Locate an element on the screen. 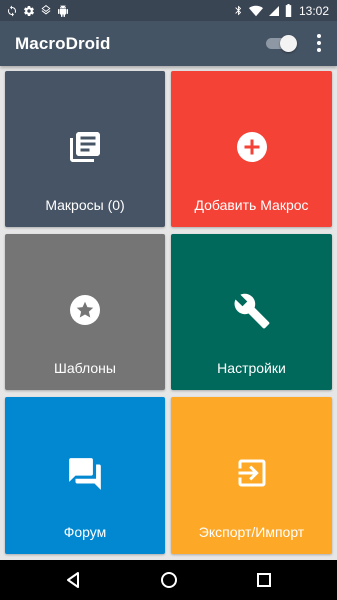 Image resolution: width=337 pixels, height=600 pixels. home-button is located at coordinates (169, 580).